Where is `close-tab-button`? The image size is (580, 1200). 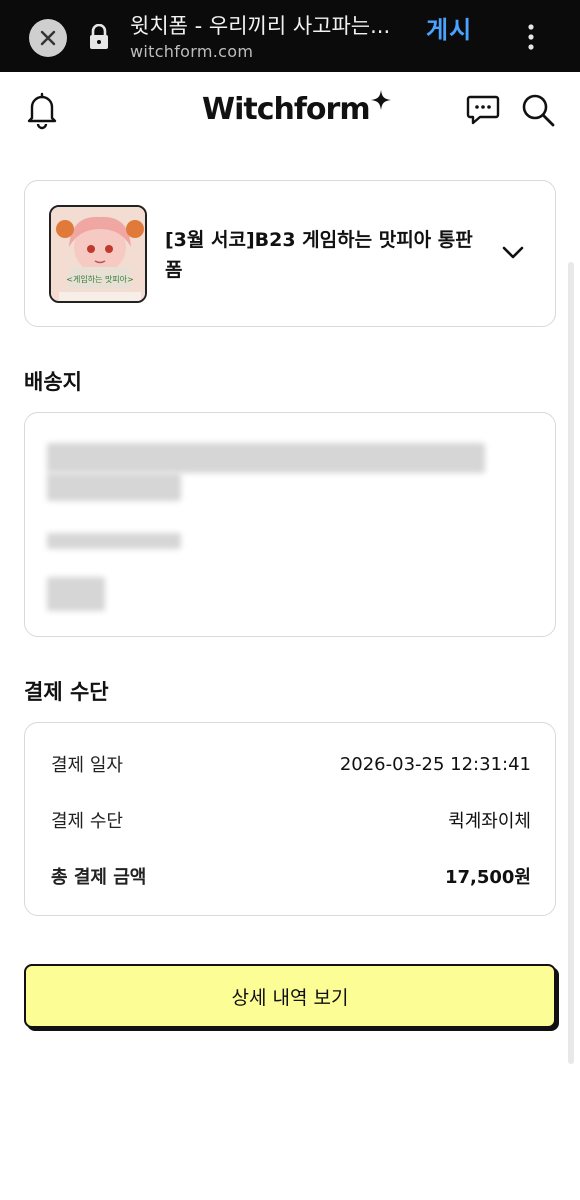
close-tab-button is located at coordinates (48, 38).